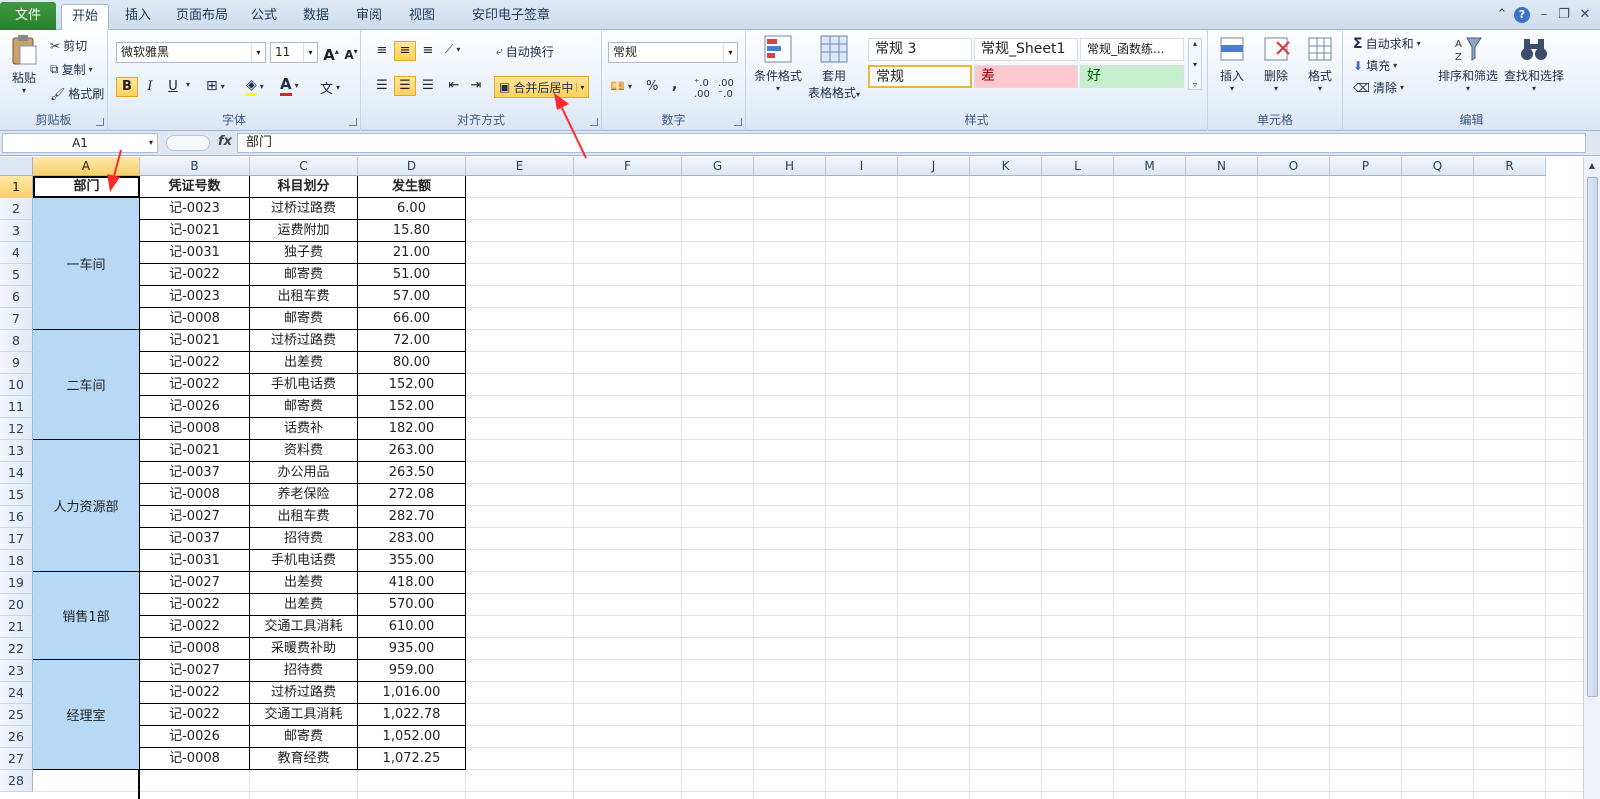  What do you see at coordinates (1006, 166) in the screenshot?
I see `column-header-K: K` at bounding box center [1006, 166].